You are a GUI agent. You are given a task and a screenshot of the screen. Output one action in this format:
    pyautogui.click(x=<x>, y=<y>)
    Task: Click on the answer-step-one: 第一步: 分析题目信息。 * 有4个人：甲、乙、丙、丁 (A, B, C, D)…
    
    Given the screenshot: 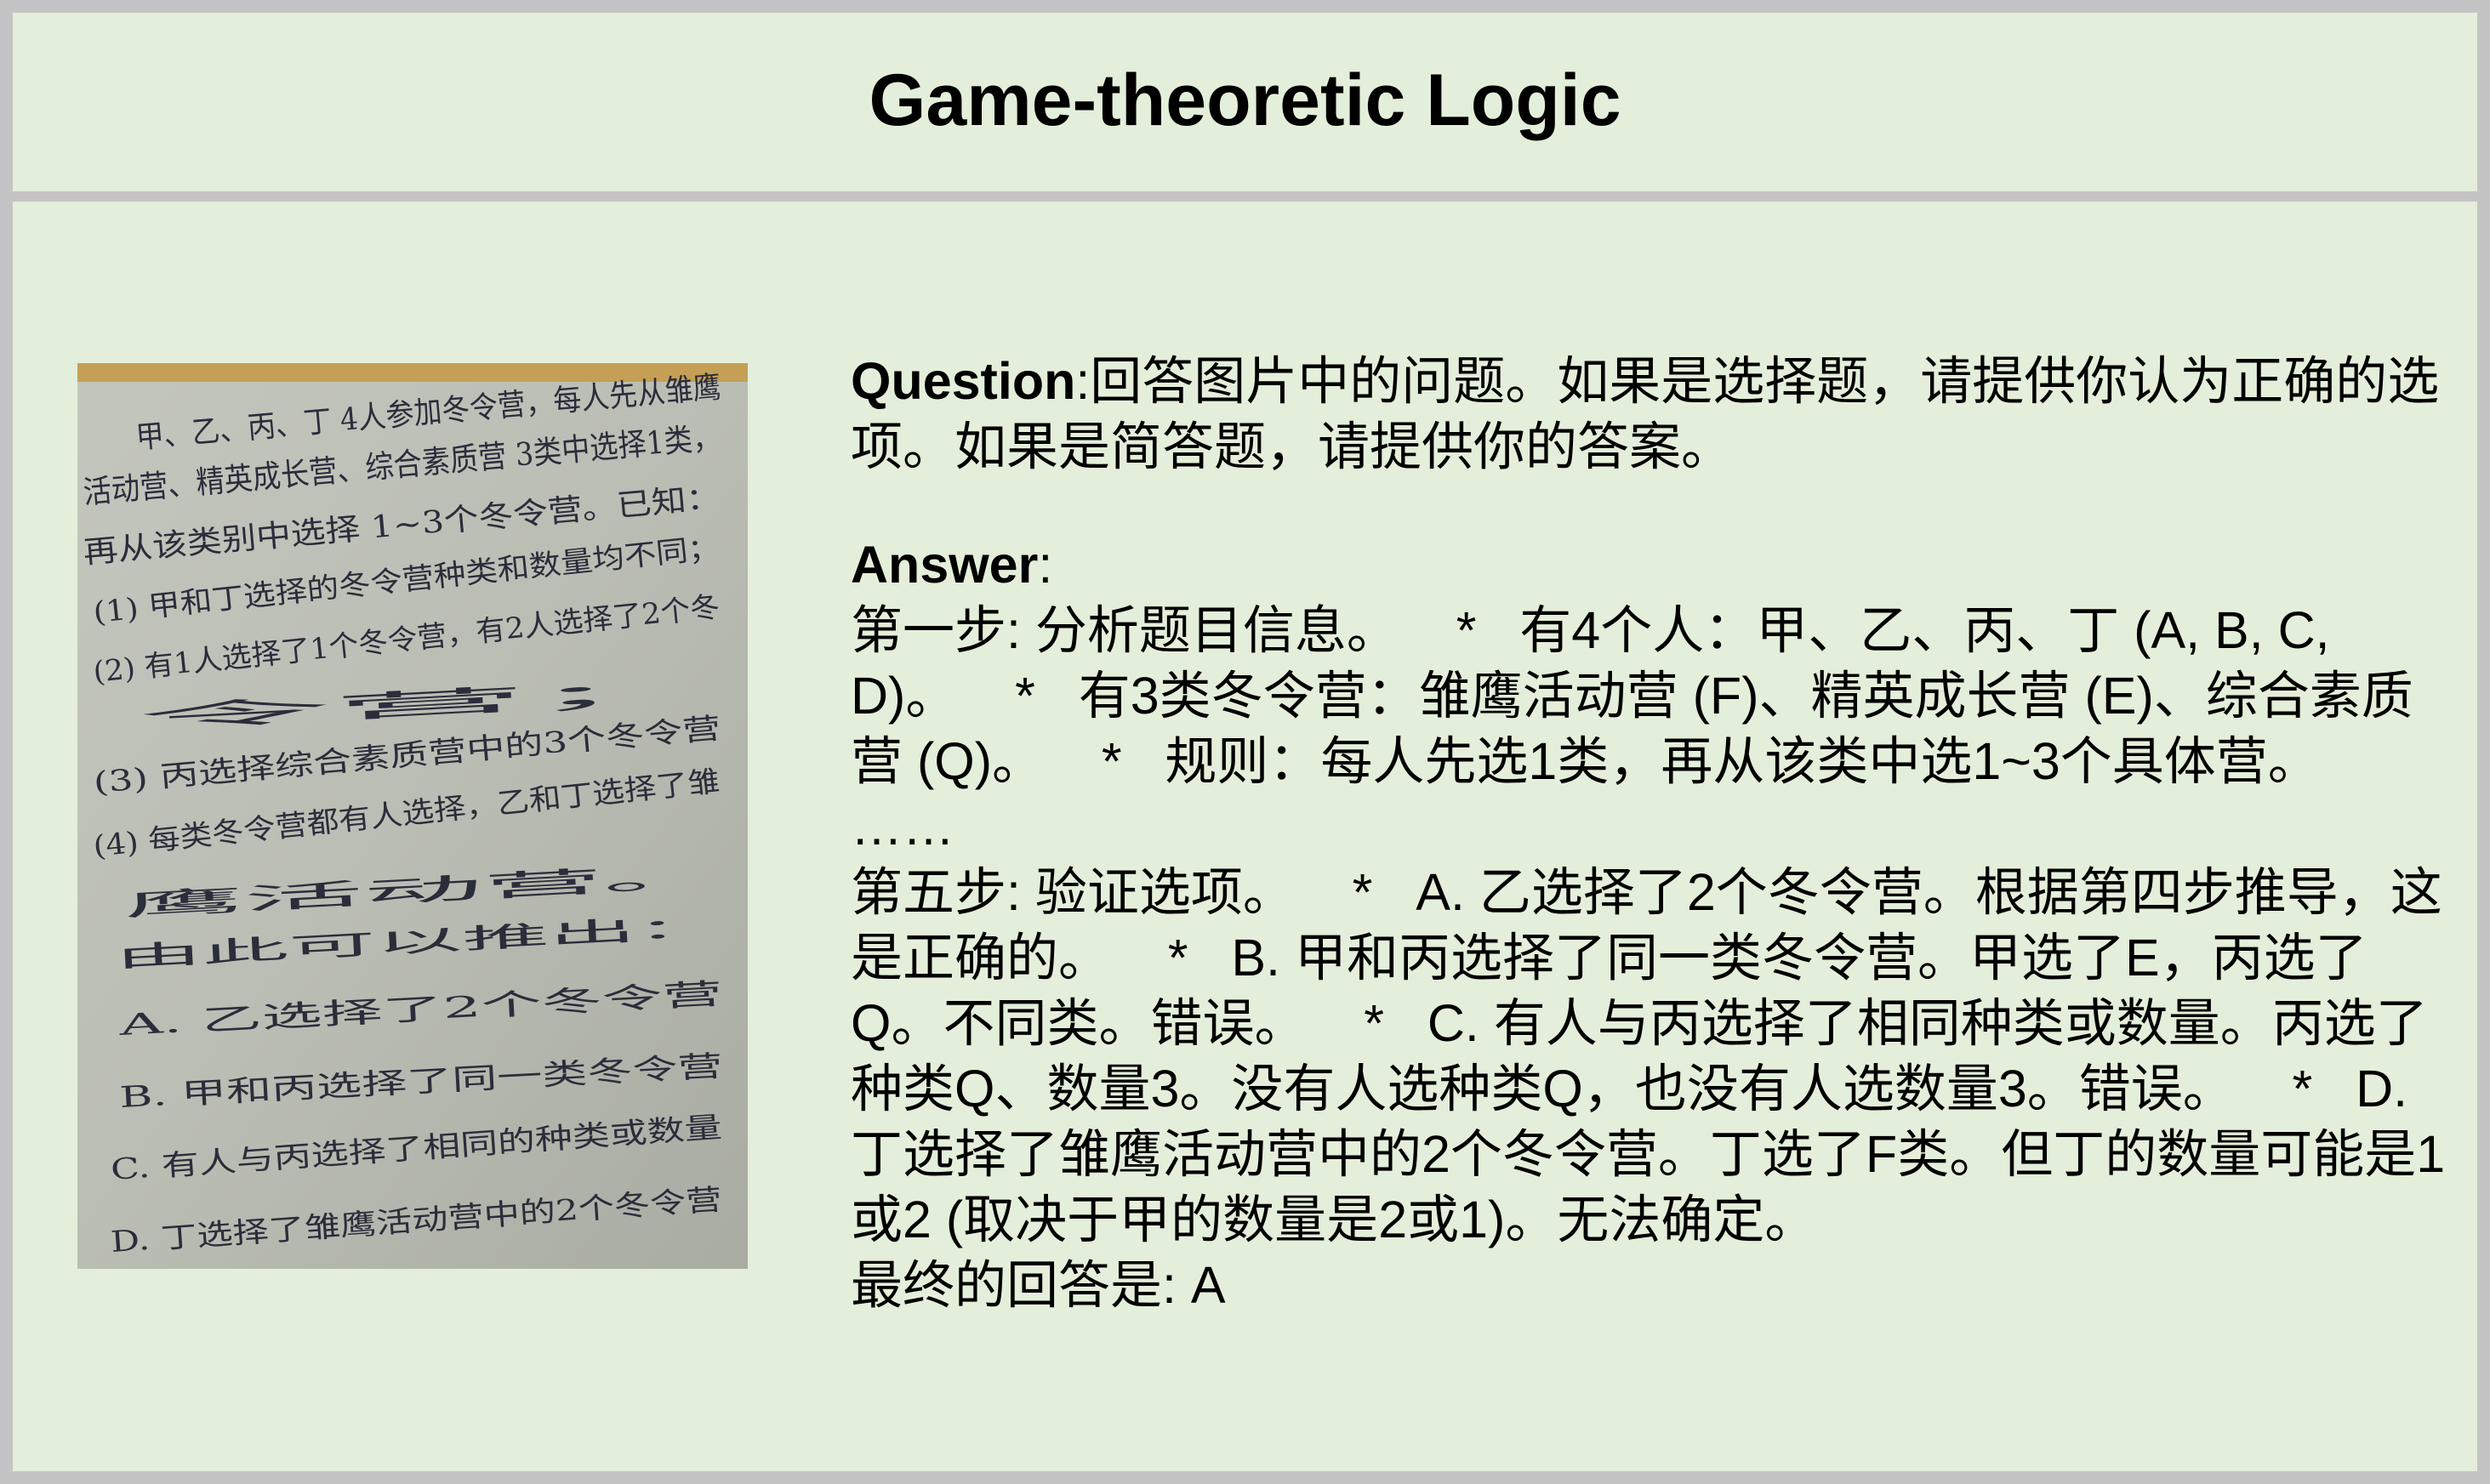 What is the action you would take?
    pyautogui.click(x=1632, y=695)
    